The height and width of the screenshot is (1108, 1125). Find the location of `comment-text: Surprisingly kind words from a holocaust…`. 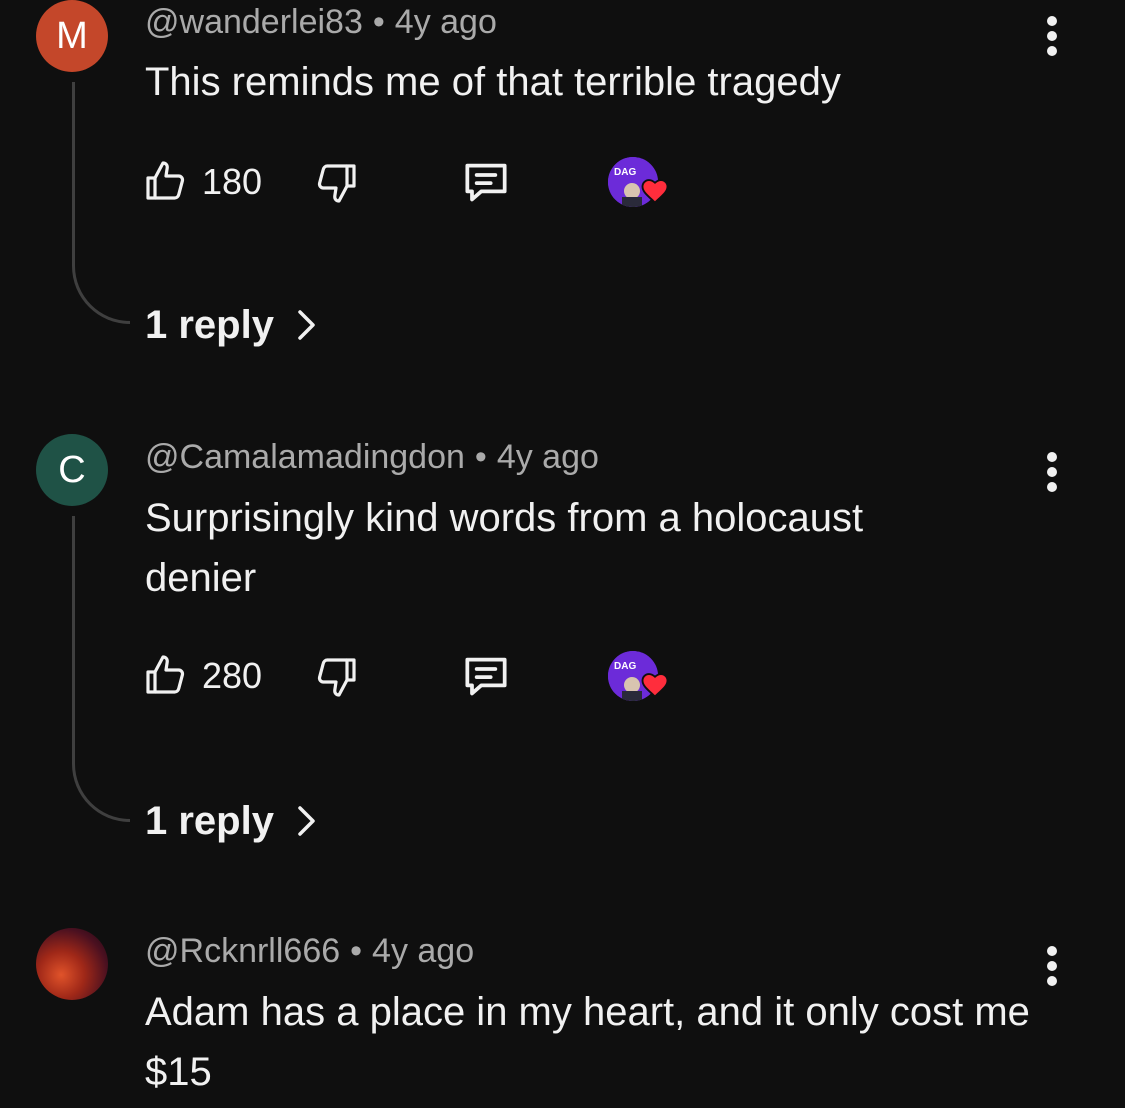

comment-text: Surprisingly kind words from a holocaust… is located at coordinates (504, 548).